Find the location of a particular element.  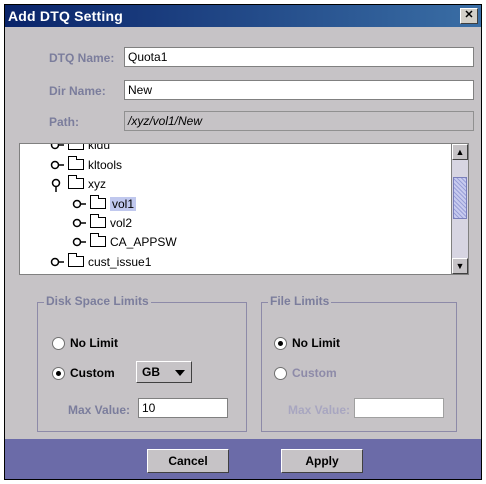

disk-no-limit-label: No Limit is located at coordinates (94, 343).